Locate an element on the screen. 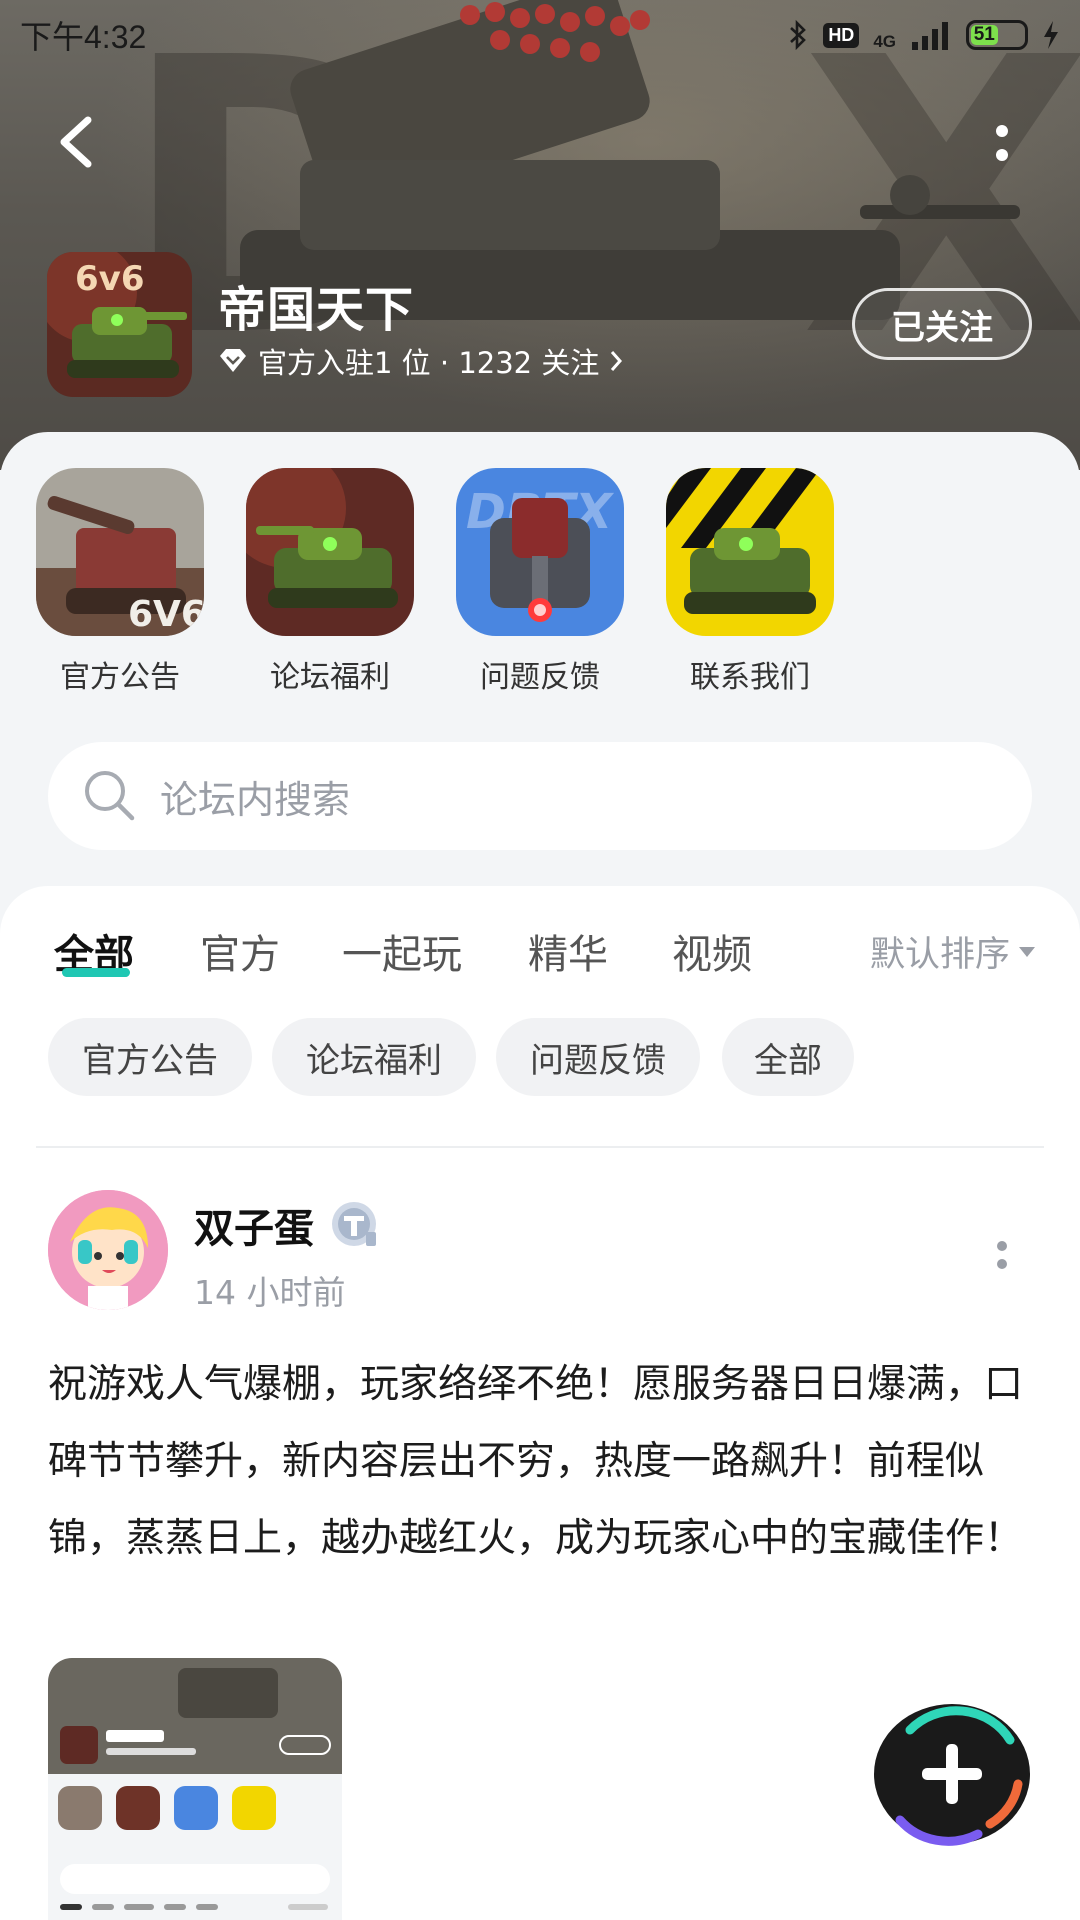  status-bar: 下午4:32 HD 4G 51 is located at coordinates (540, 35).